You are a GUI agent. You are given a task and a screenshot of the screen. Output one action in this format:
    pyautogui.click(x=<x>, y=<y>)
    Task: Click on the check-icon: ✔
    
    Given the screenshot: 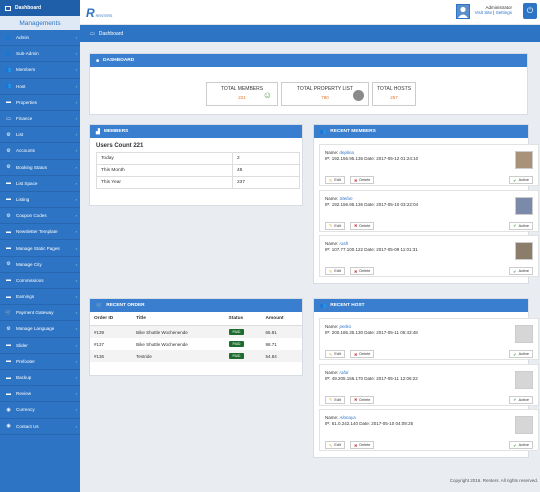 What is the action you would take?
    pyautogui.click(x=515, y=445)
    